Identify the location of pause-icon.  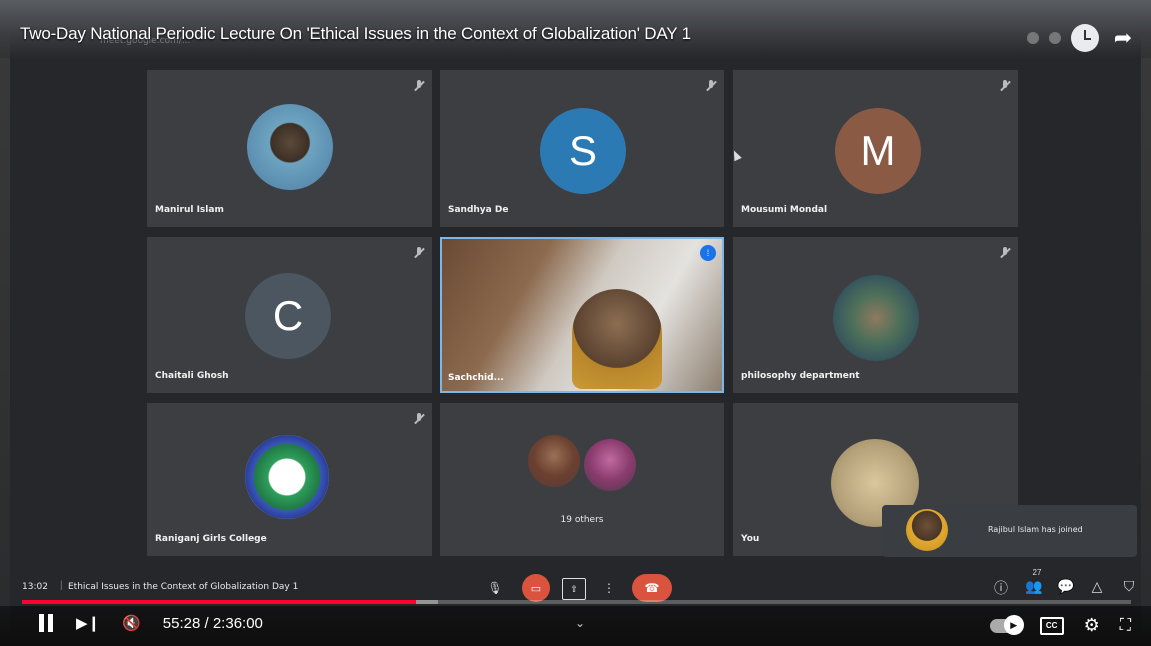
(46, 623).